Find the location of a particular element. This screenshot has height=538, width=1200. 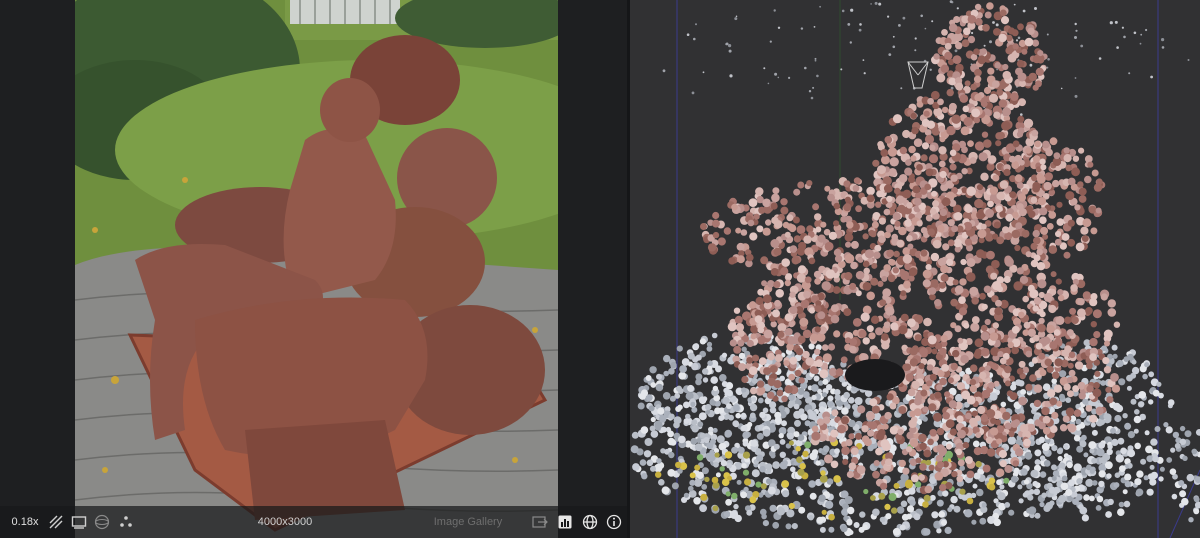

image-gallery-button: Image Gallery is located at coordinates (468, 522).